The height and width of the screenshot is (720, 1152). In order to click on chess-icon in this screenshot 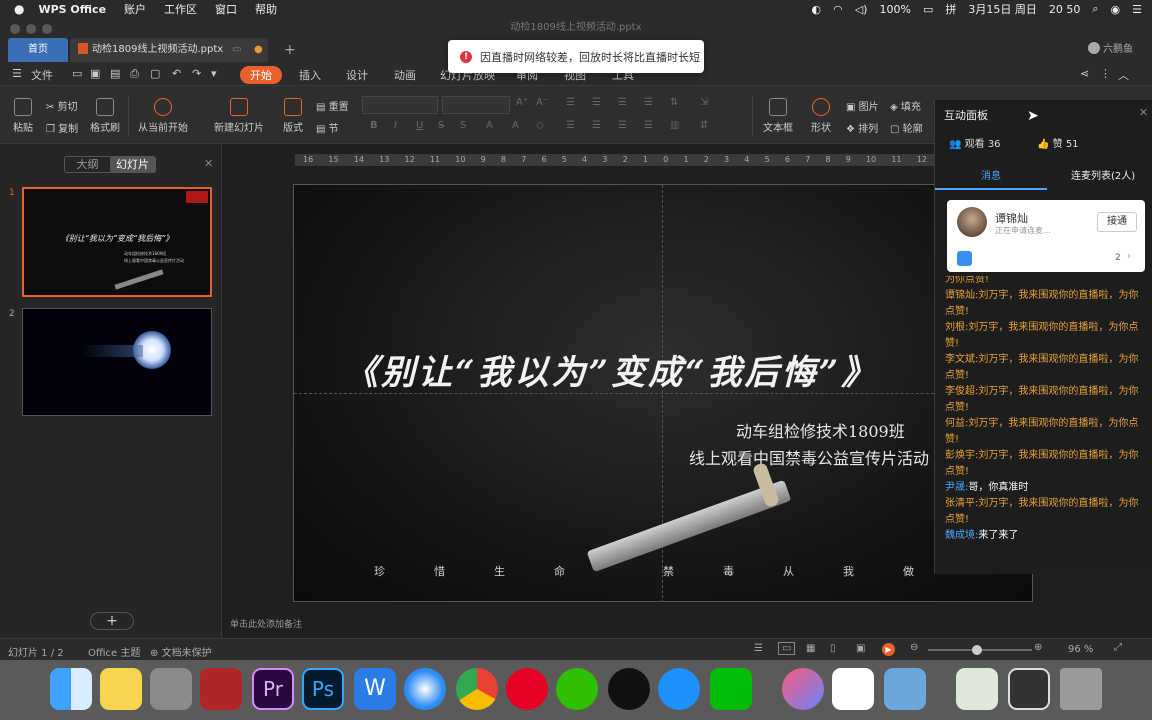, I will do `click(171, 689)`.